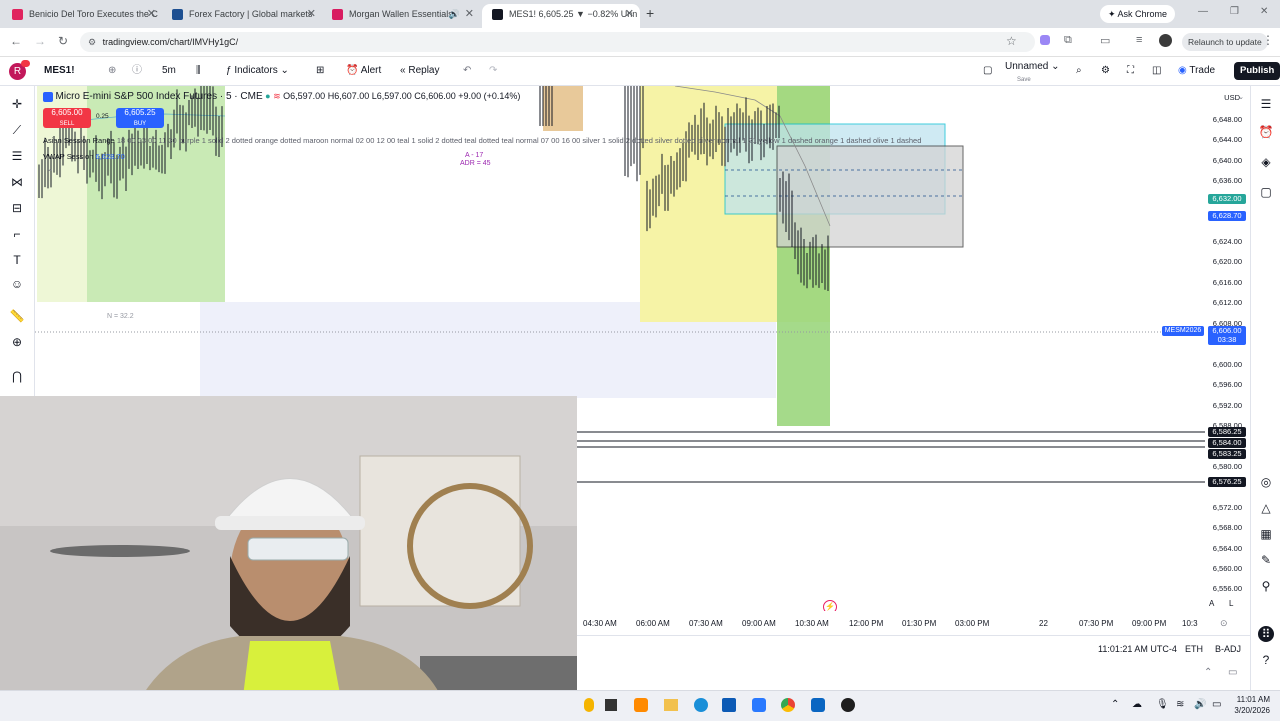  Describe the element at coordinates (1266, 104) in the screenshot. I see `watchlist-icon: ☰` at that location.